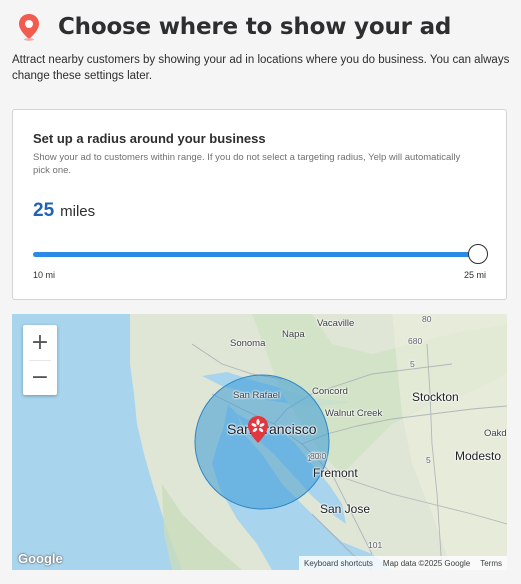 Image resolution: width=521 pixels, height=584 pixels. Describe the element at coordinates (491, 563) in the screenshot. I see `terms-link: Terms` at that location.